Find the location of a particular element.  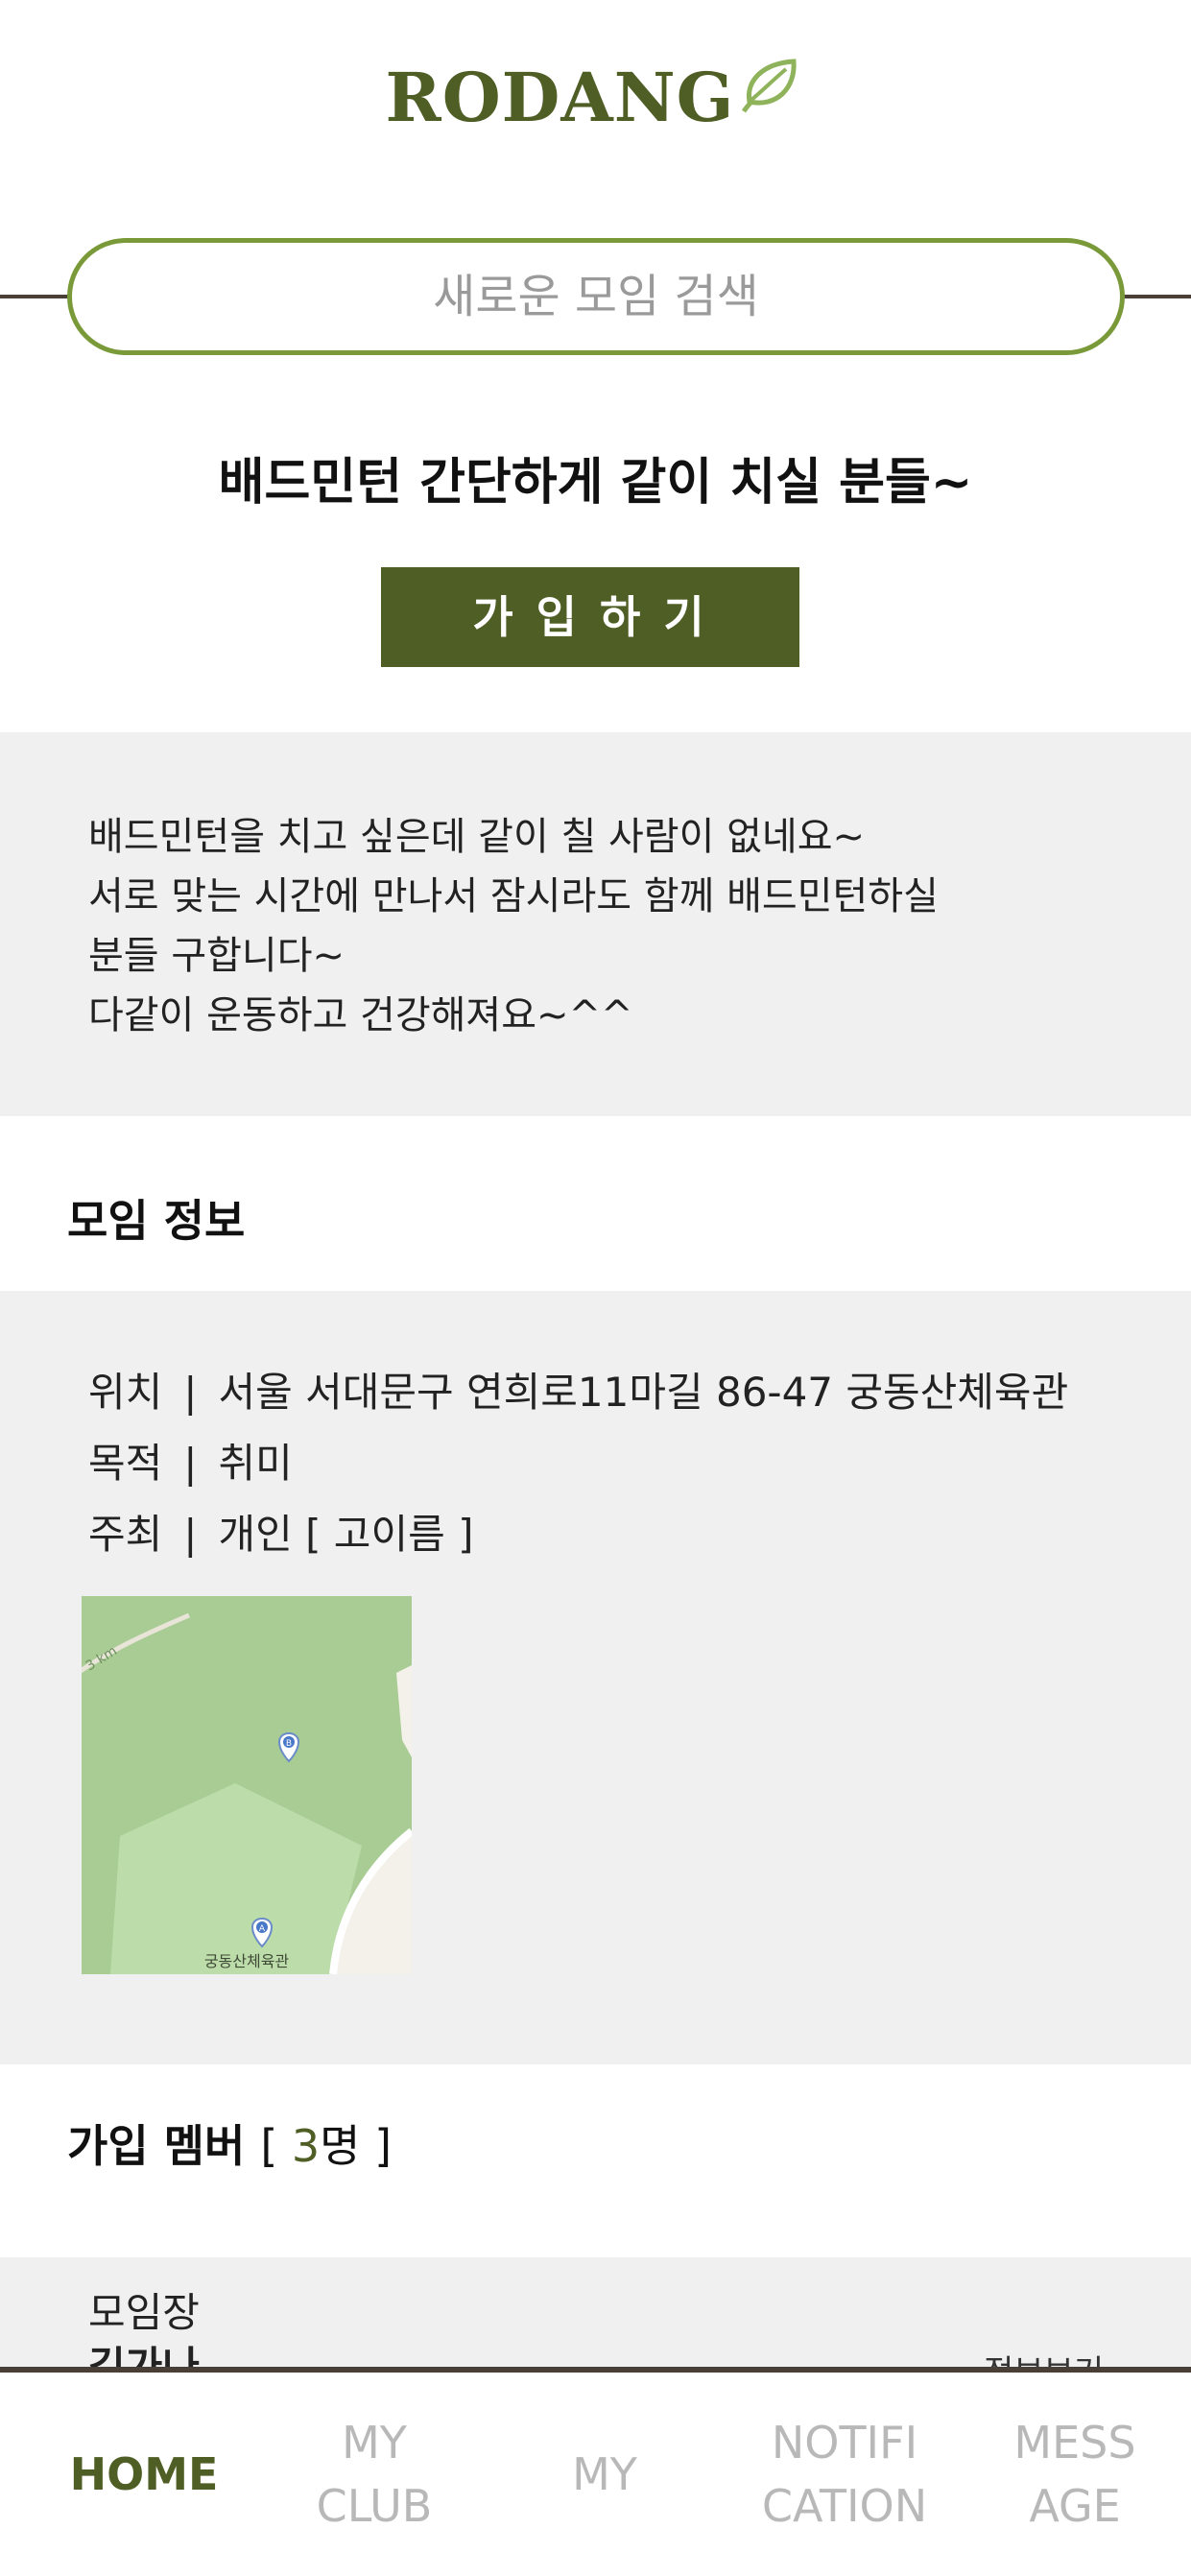

club-title: 배드민턴 간단하게 같이 치실 분들~ is located at coordinates (595, 483).